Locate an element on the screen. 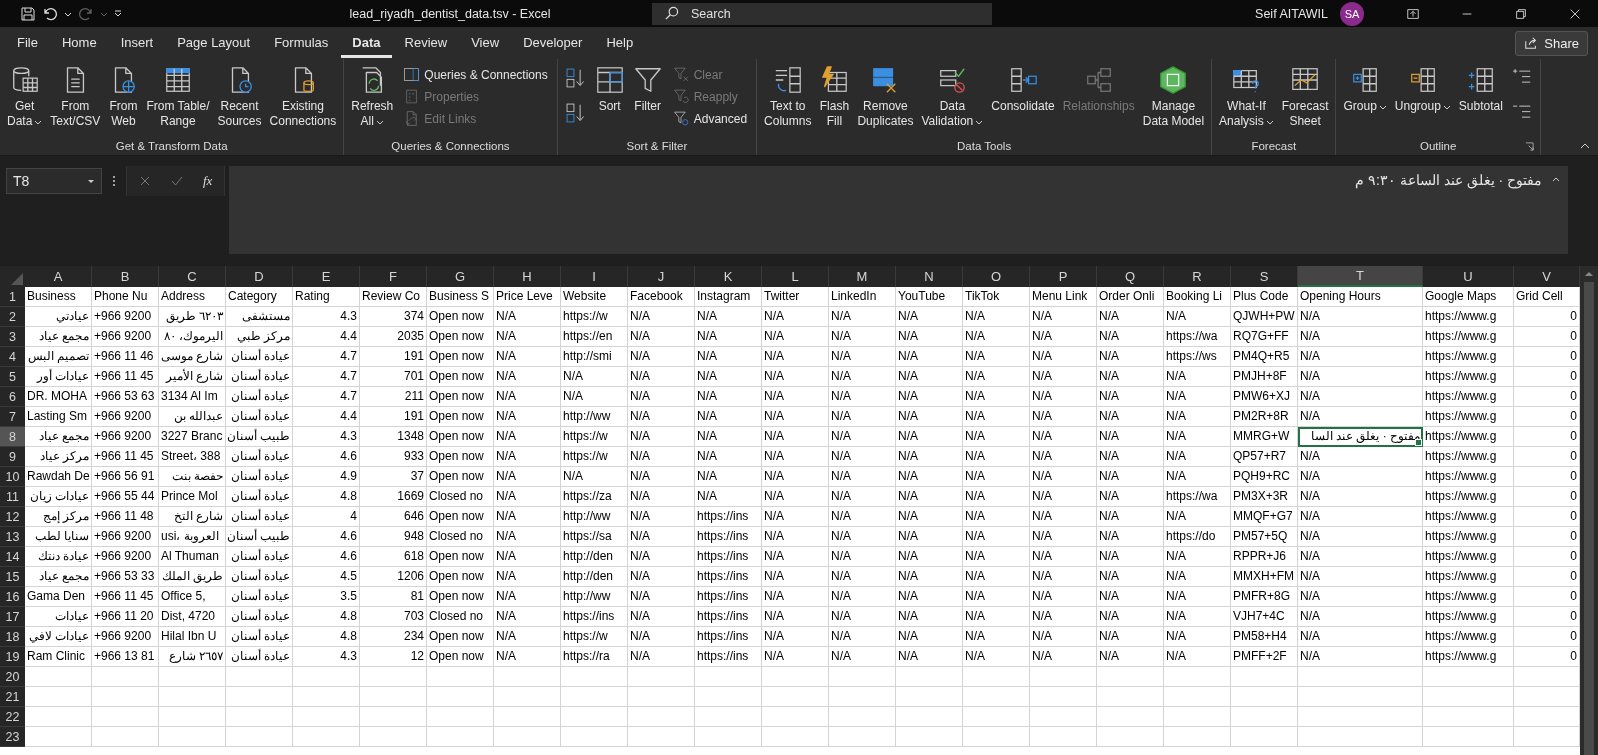  save-icon is located at coordinates (28, 13).